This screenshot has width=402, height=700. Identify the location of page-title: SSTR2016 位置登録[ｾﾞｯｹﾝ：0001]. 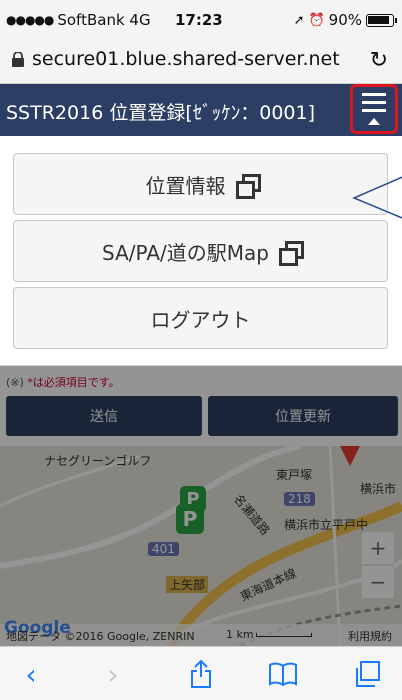
(161, 113).